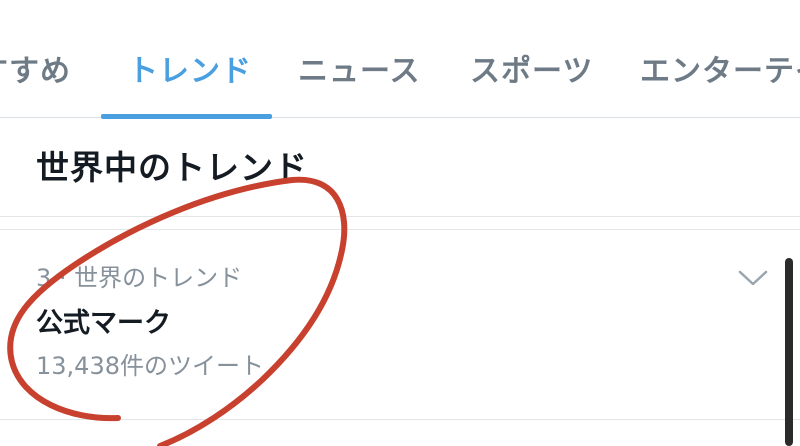  Describe the element at coordinates (186, 116) in the screenshot. I see `active-tab-indicator` at that location.